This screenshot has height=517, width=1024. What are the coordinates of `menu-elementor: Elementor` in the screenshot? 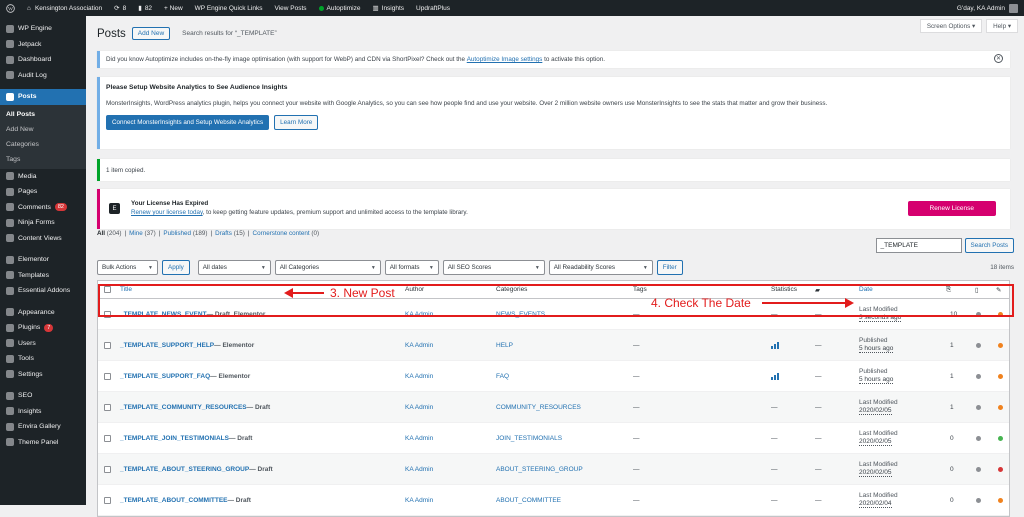 It's located at (43, 260).